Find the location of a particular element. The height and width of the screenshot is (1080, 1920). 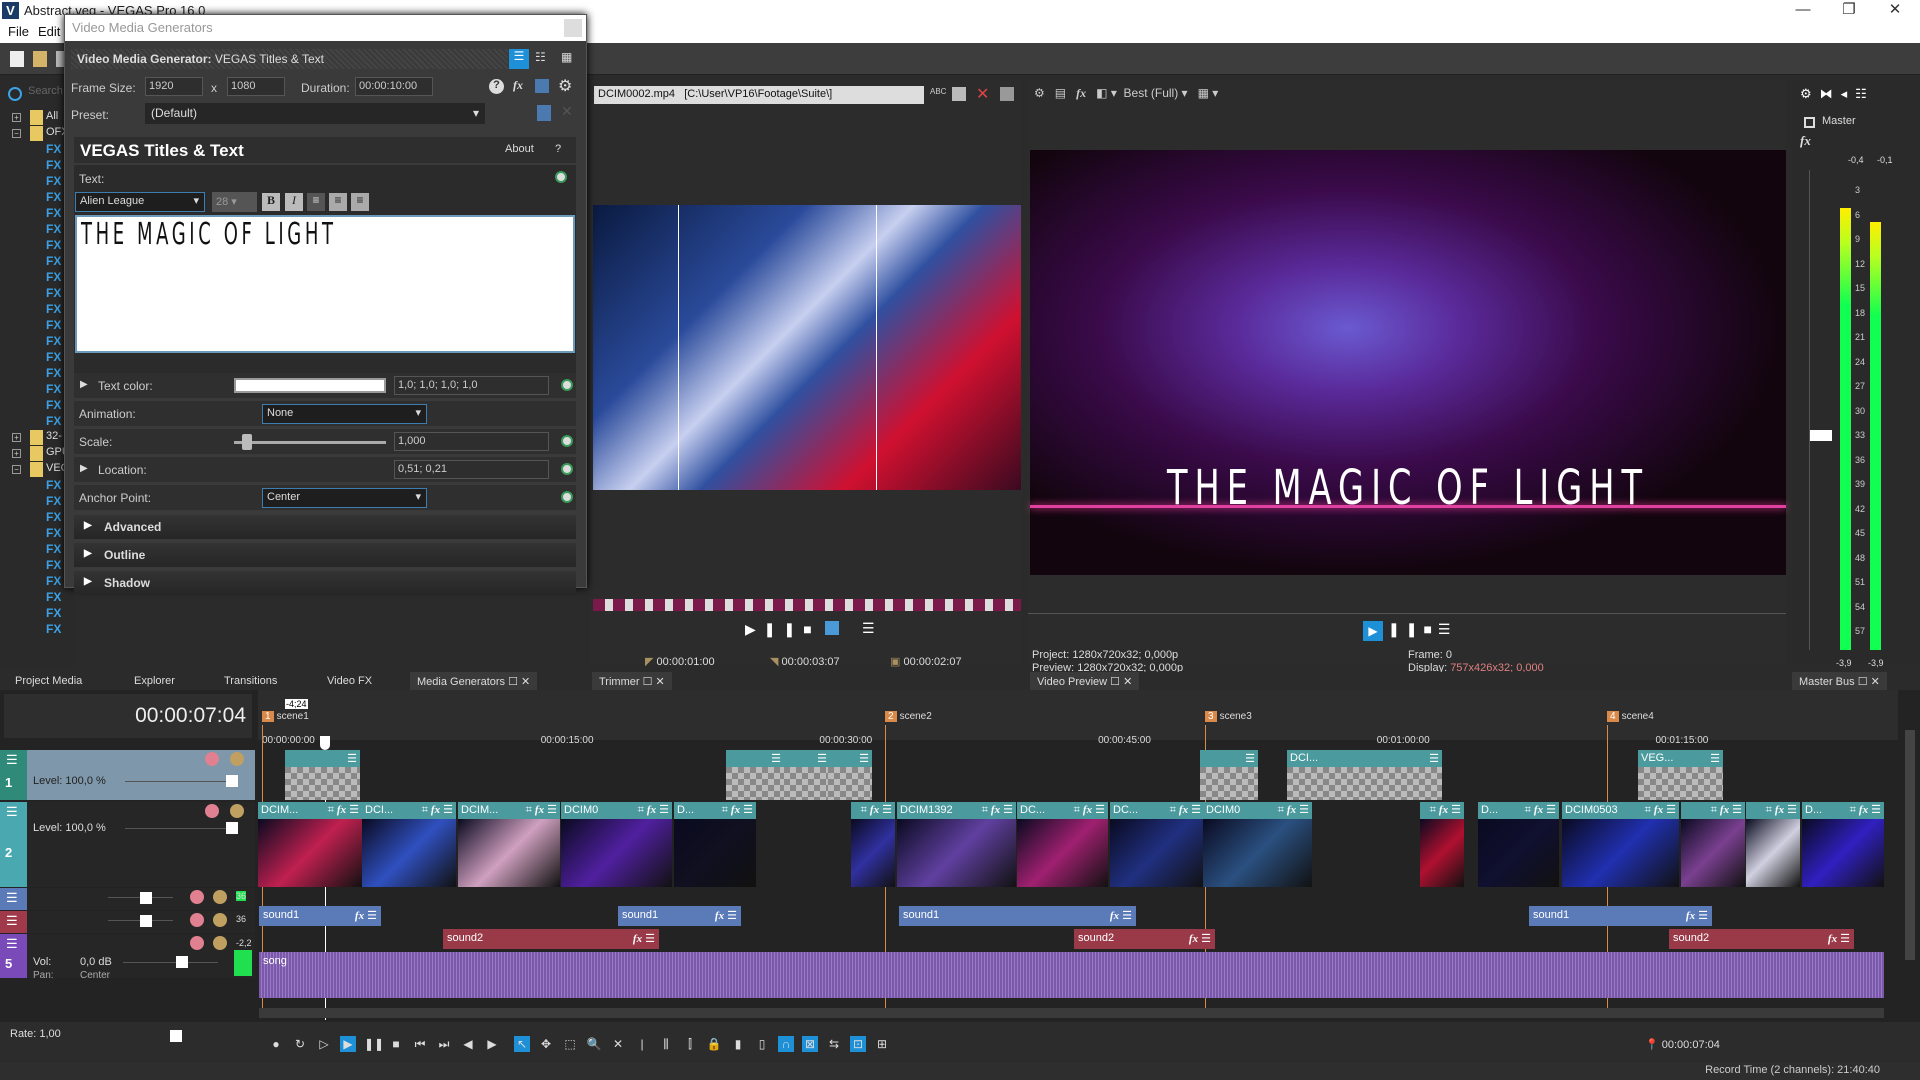

split-button: ⫿ is located at coordinates (690, 1044).